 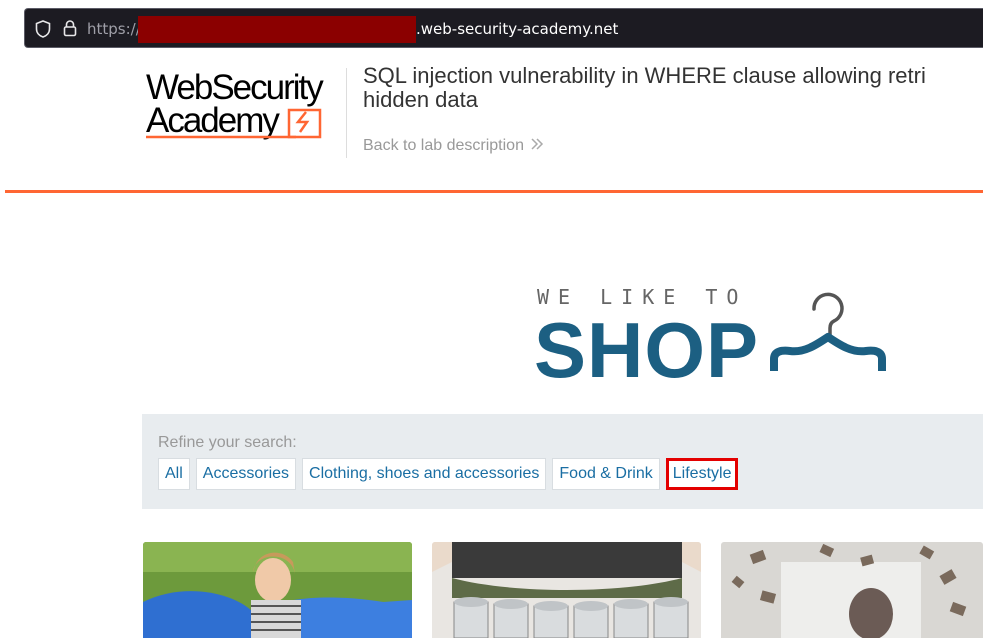 I want to click on filter-all: All, so click(x=174, y=474).